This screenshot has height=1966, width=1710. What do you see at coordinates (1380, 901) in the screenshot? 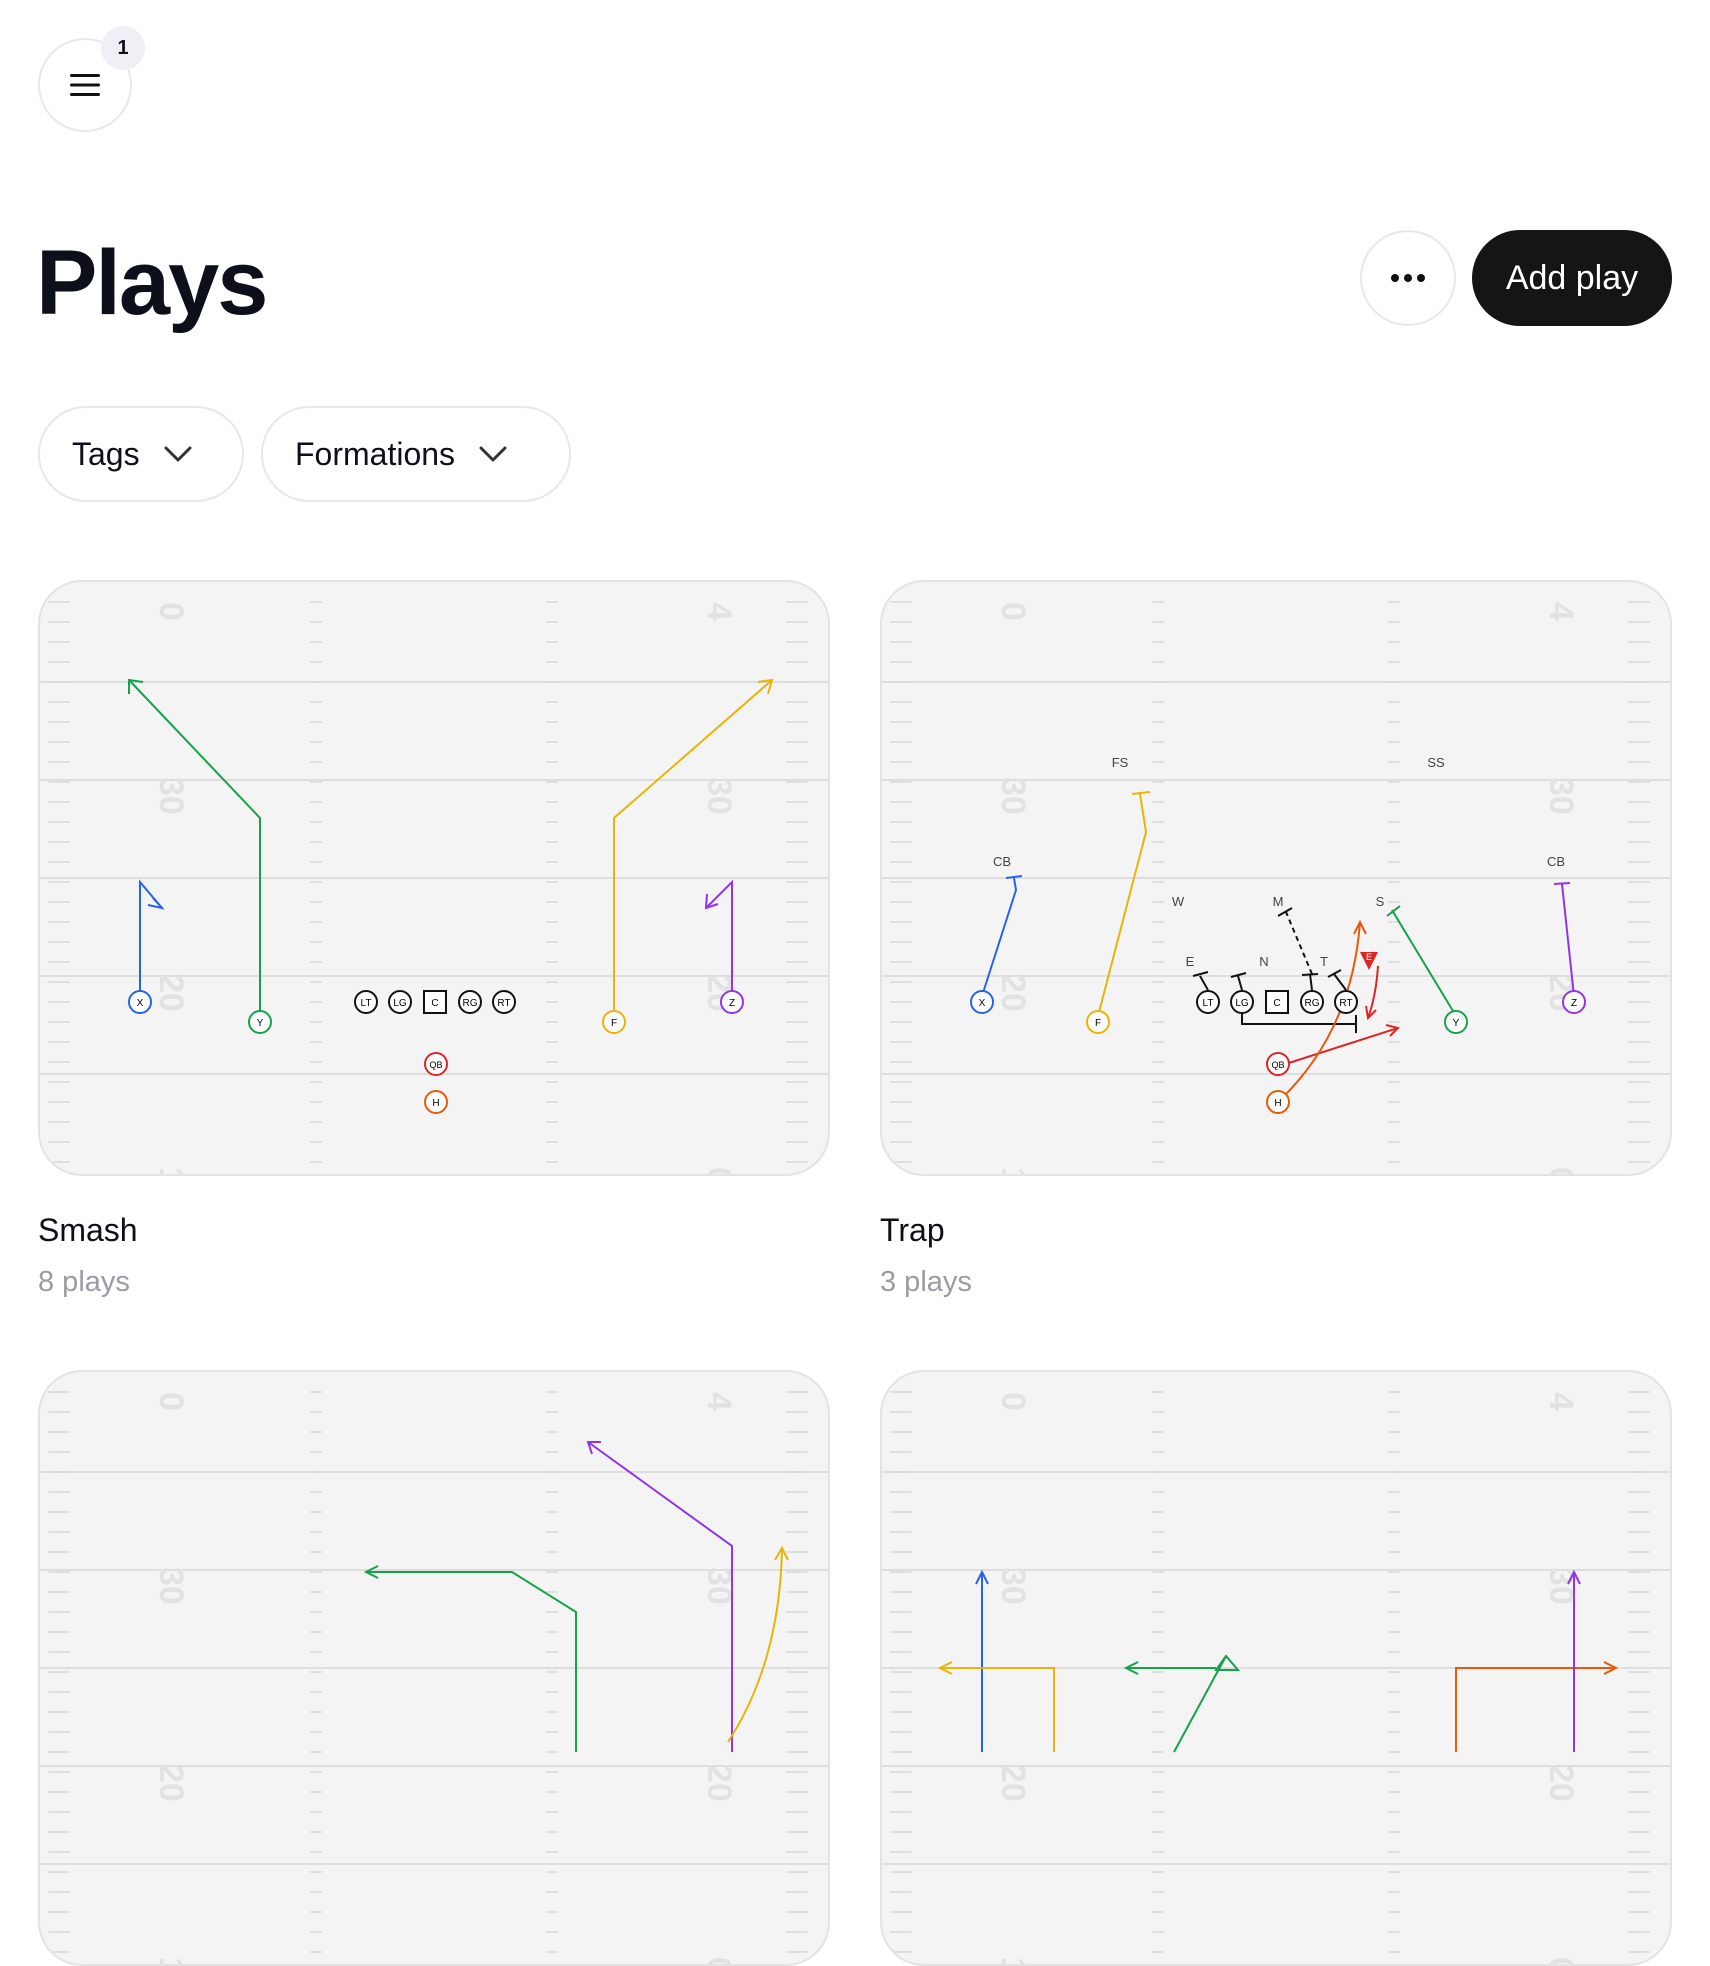
I see `svg-text: S` at bounding box center [1380, 901].